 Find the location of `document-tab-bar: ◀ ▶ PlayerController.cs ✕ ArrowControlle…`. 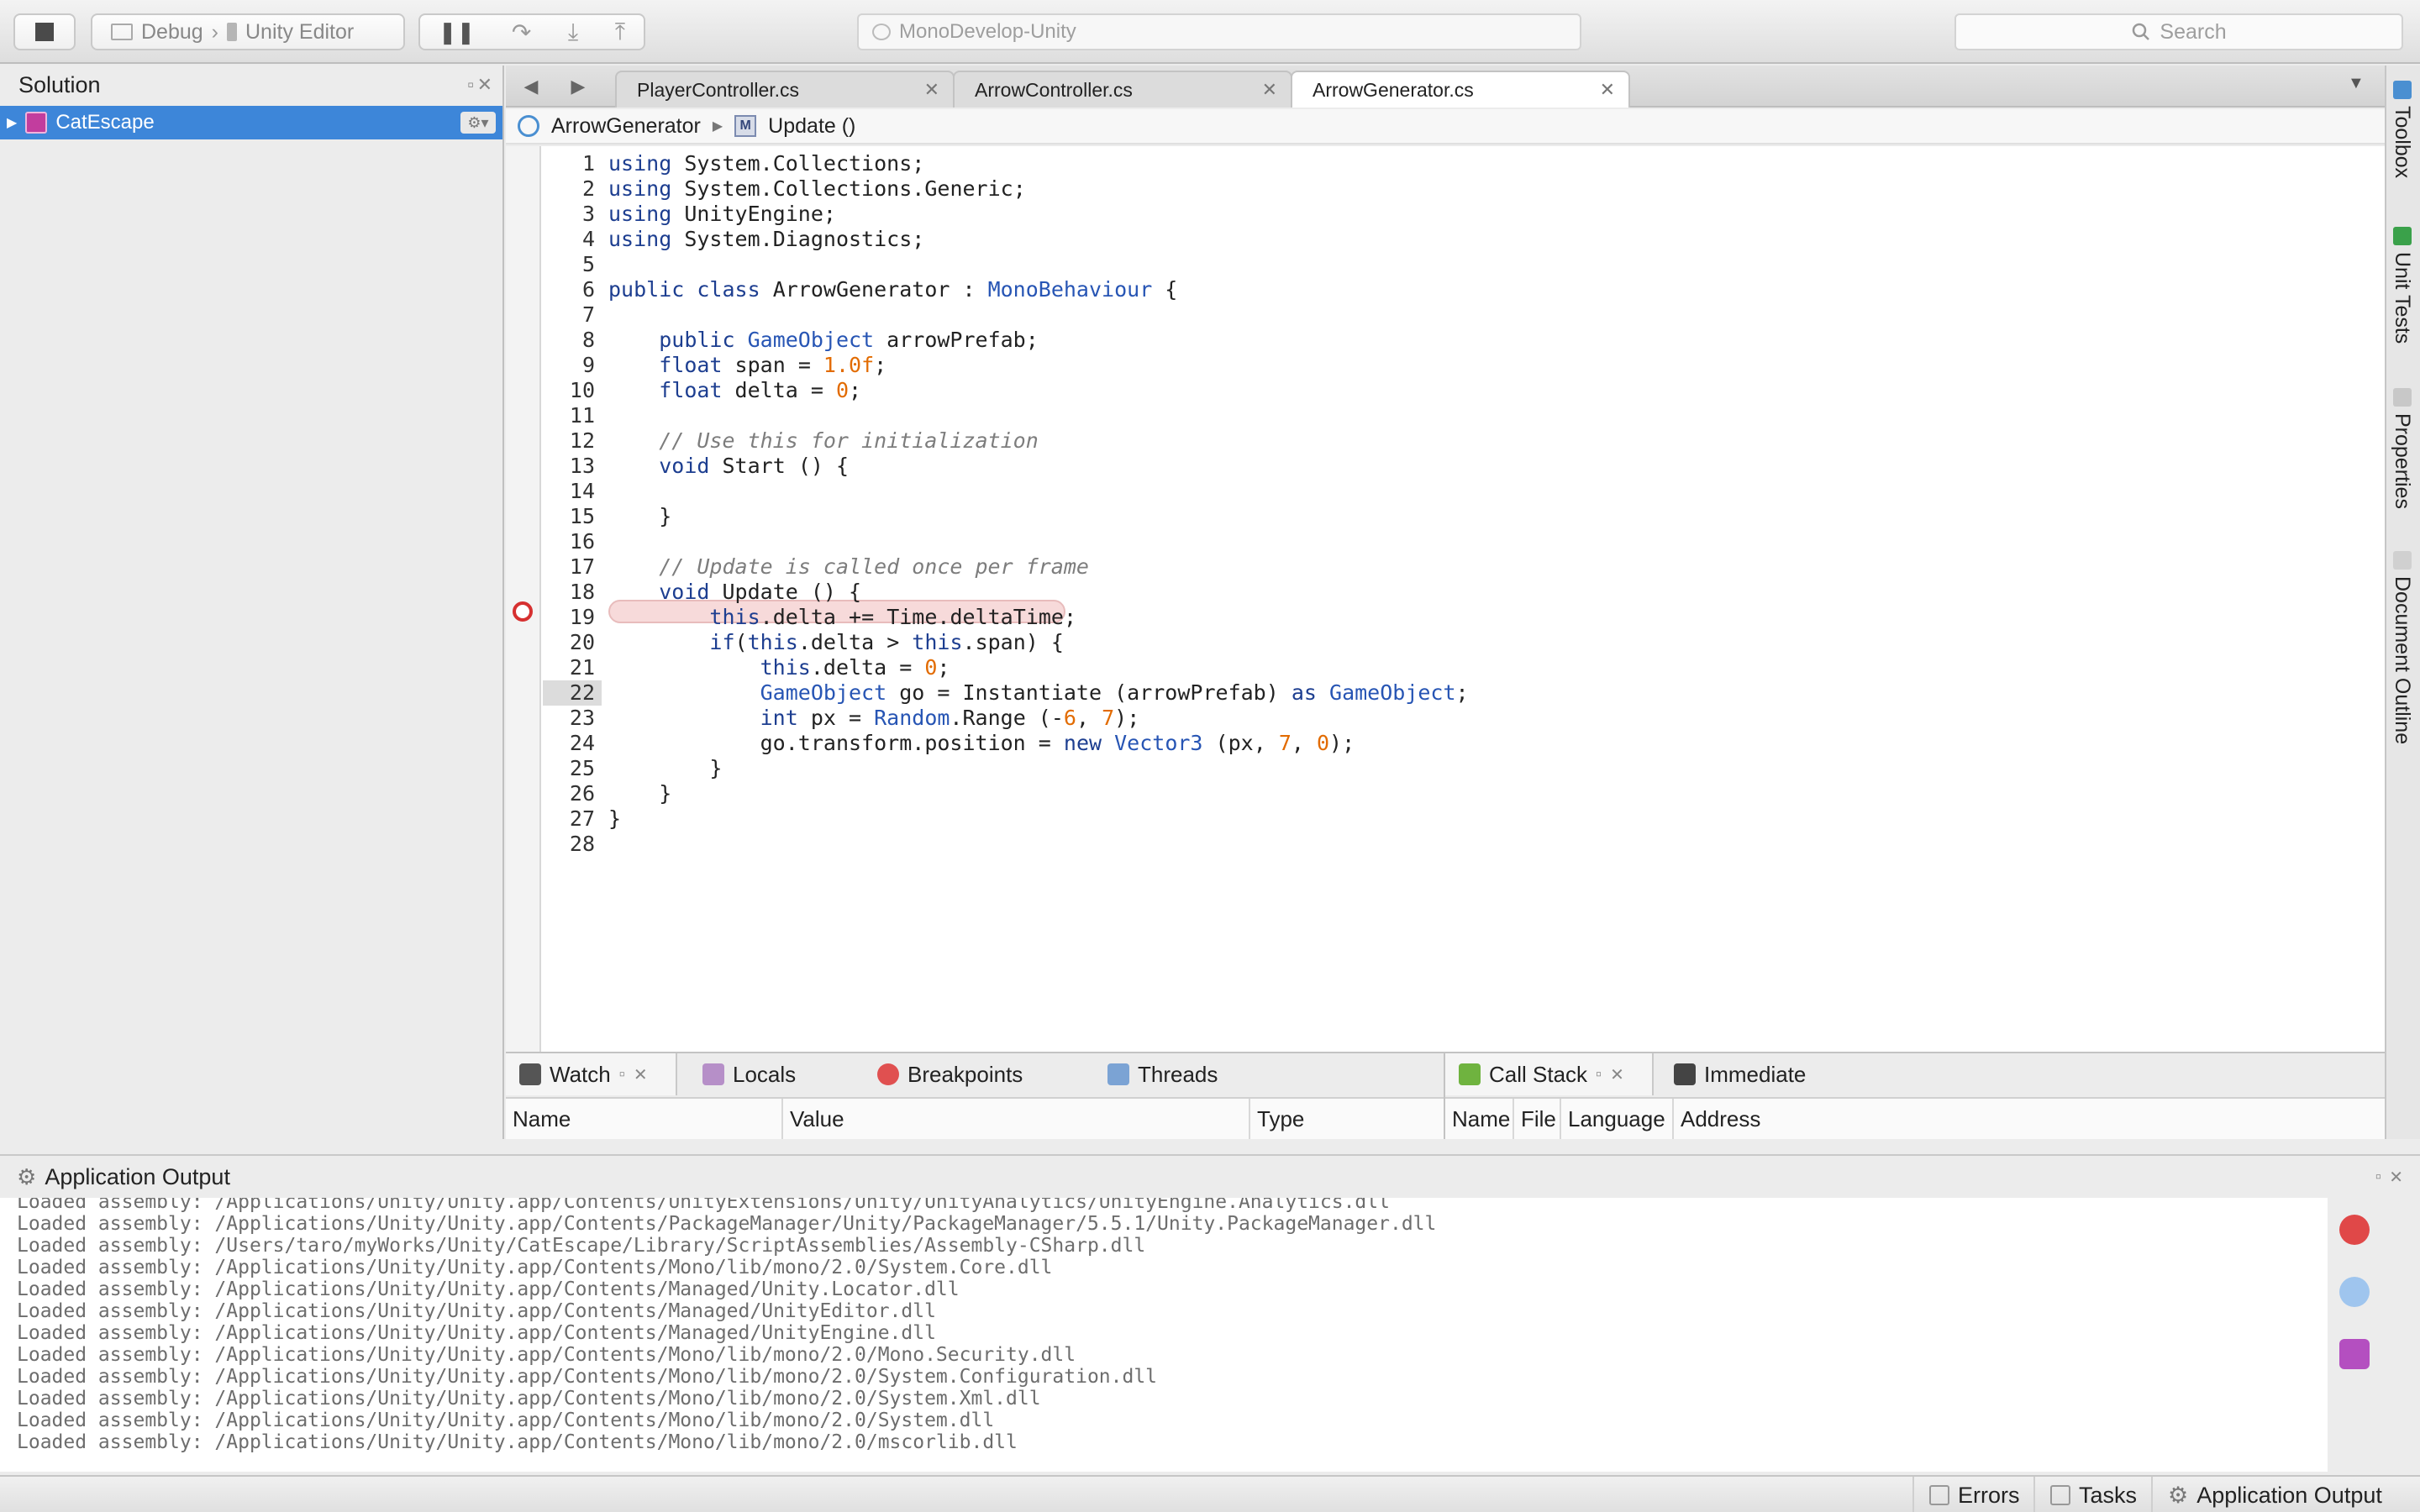

document-tab-bar: ◀ ▶ PlayerController.cs ✕ ArrowControlle… is located at coordinates (1445, 87).